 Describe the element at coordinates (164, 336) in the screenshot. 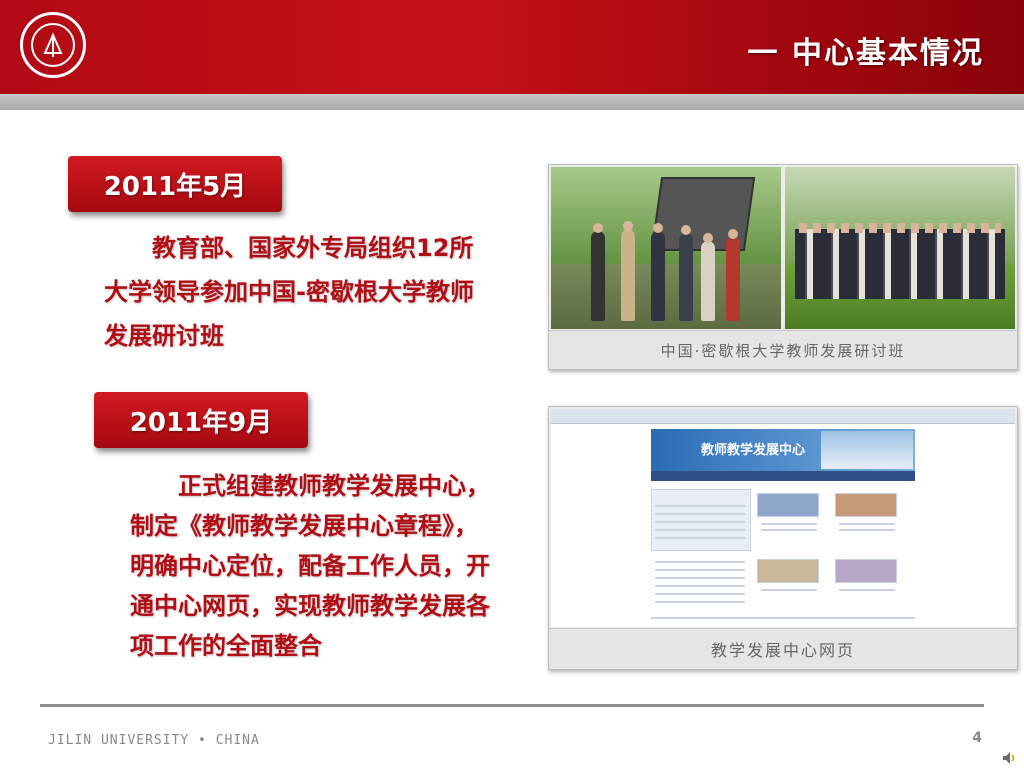

I see `text-line: 发展研讨班` at that location.